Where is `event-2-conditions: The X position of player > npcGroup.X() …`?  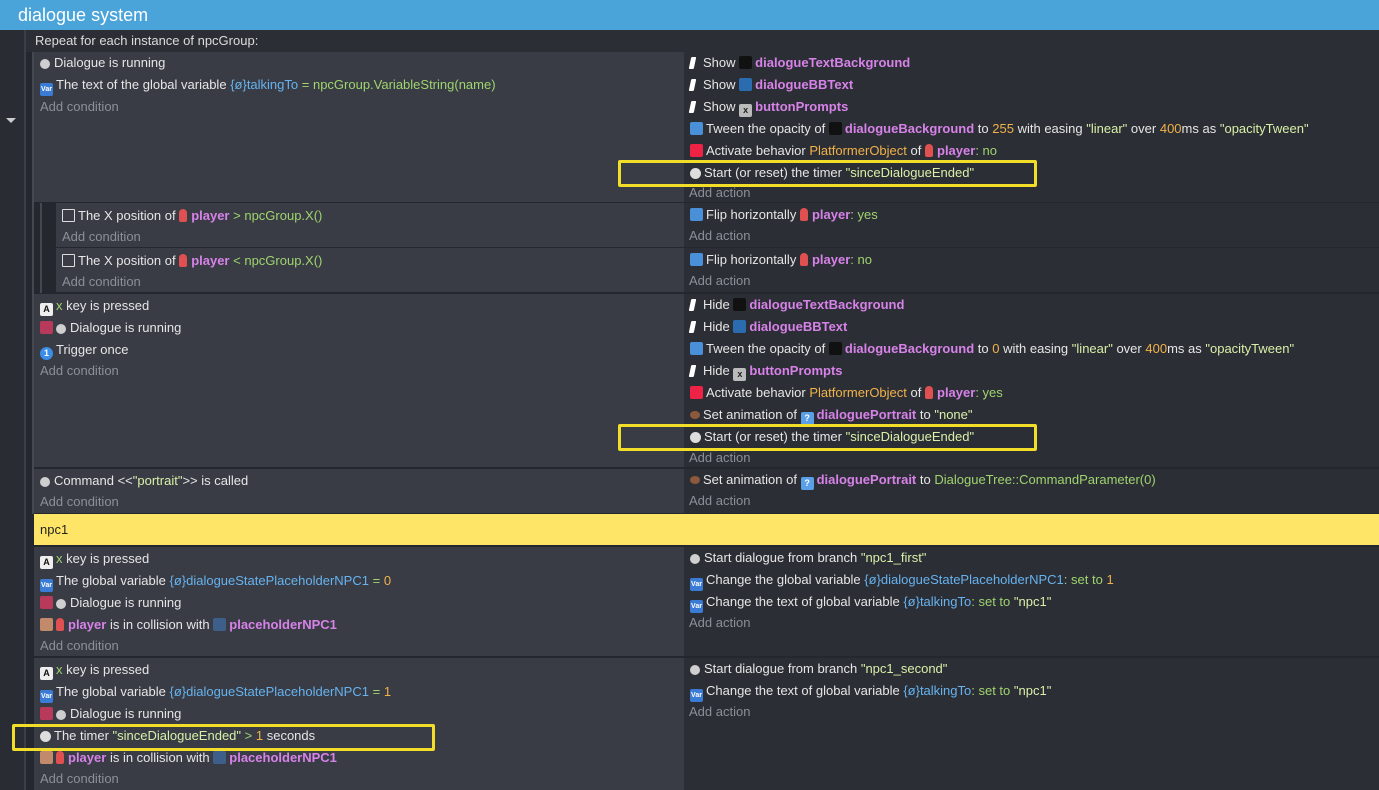 event-2-conditions: The X position of player > npcGroup.X() … is located at coordinates (370, 225).